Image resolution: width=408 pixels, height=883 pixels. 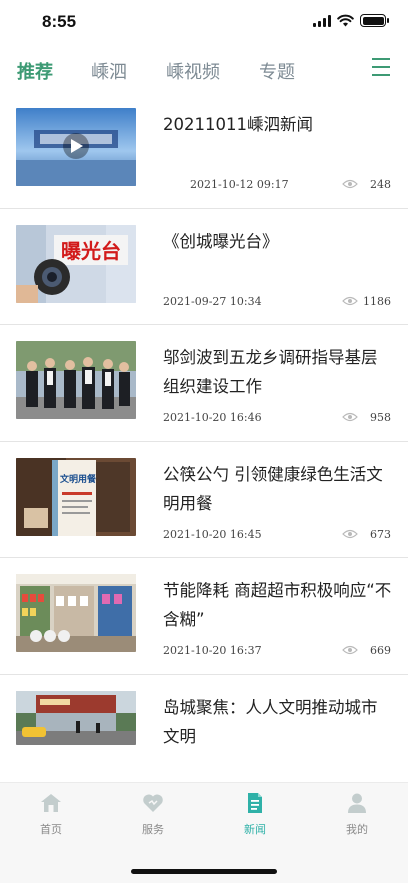 I want to click on news-date: 2021-10-12 09:17, so click(x=239, y=184).